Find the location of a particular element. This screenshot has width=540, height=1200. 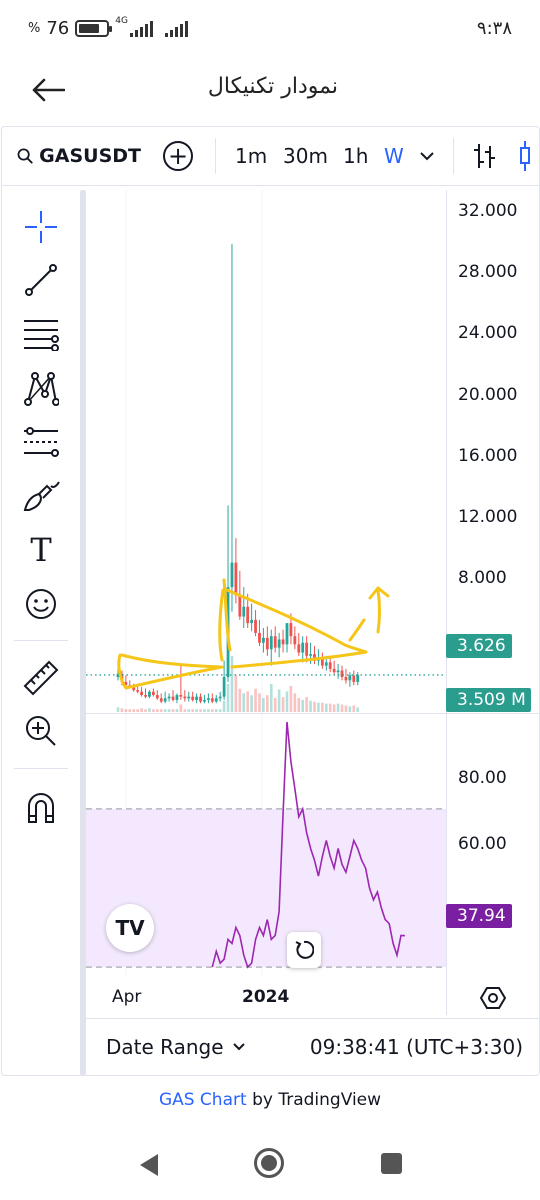

nav-recents-button is located at coordinates (391, 1163).